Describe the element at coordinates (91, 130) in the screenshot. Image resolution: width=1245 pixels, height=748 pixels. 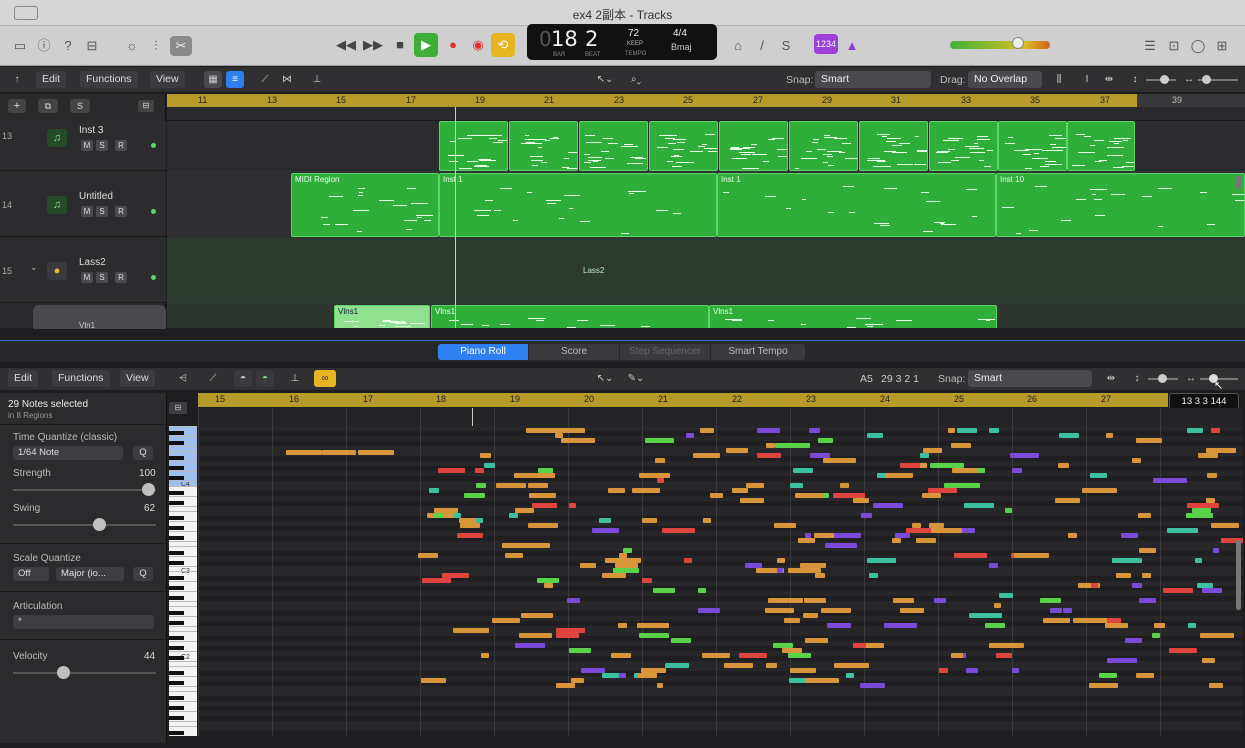
I see `track-name: Inst 3` at that location.